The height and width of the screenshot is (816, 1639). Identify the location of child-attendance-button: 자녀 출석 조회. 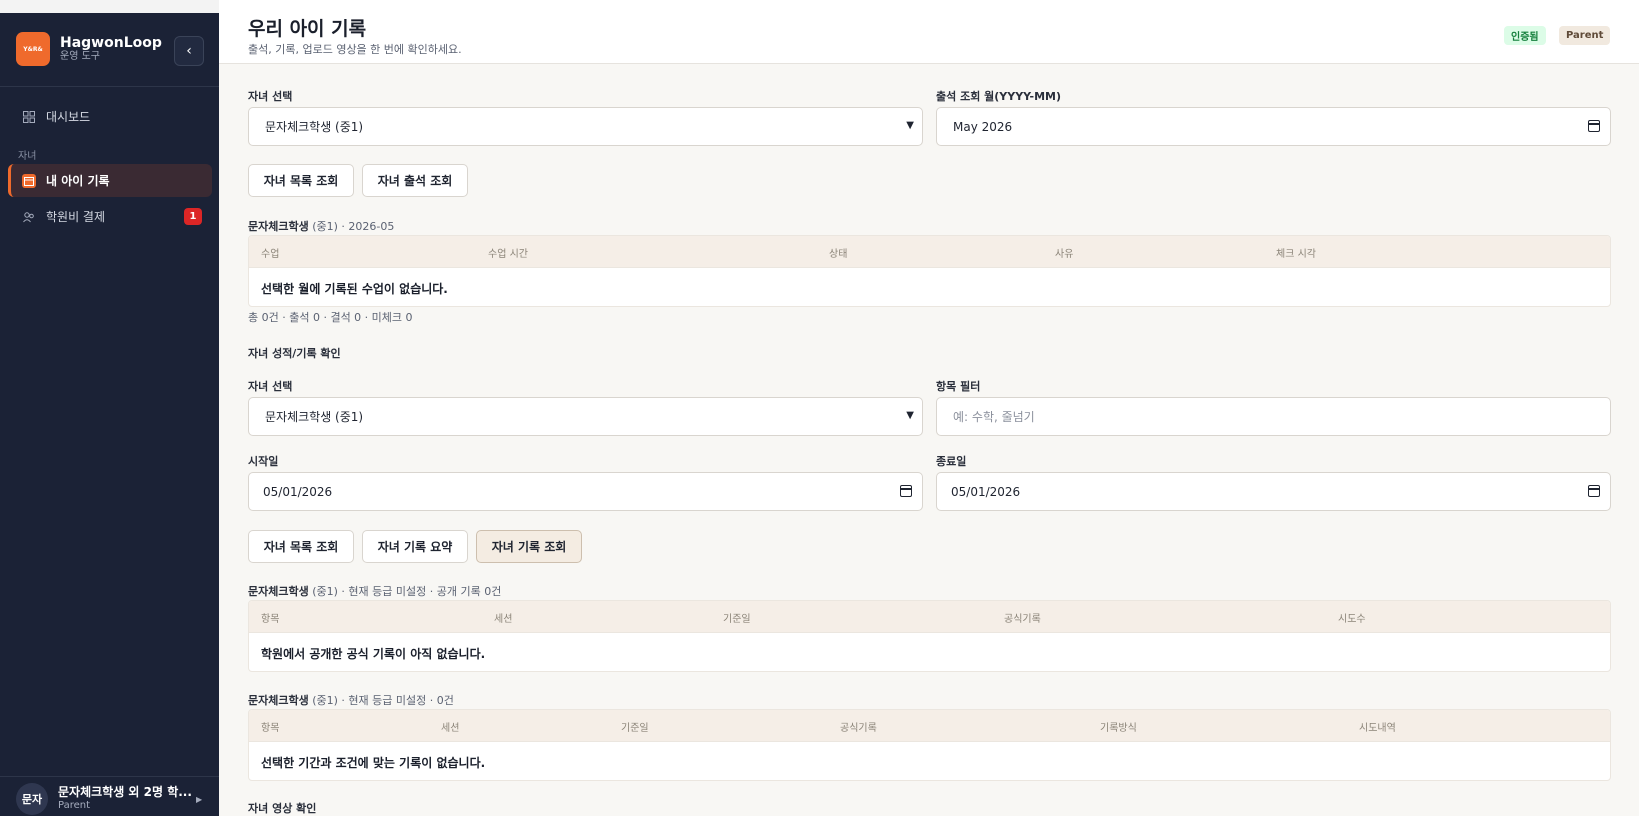
(415, 180).